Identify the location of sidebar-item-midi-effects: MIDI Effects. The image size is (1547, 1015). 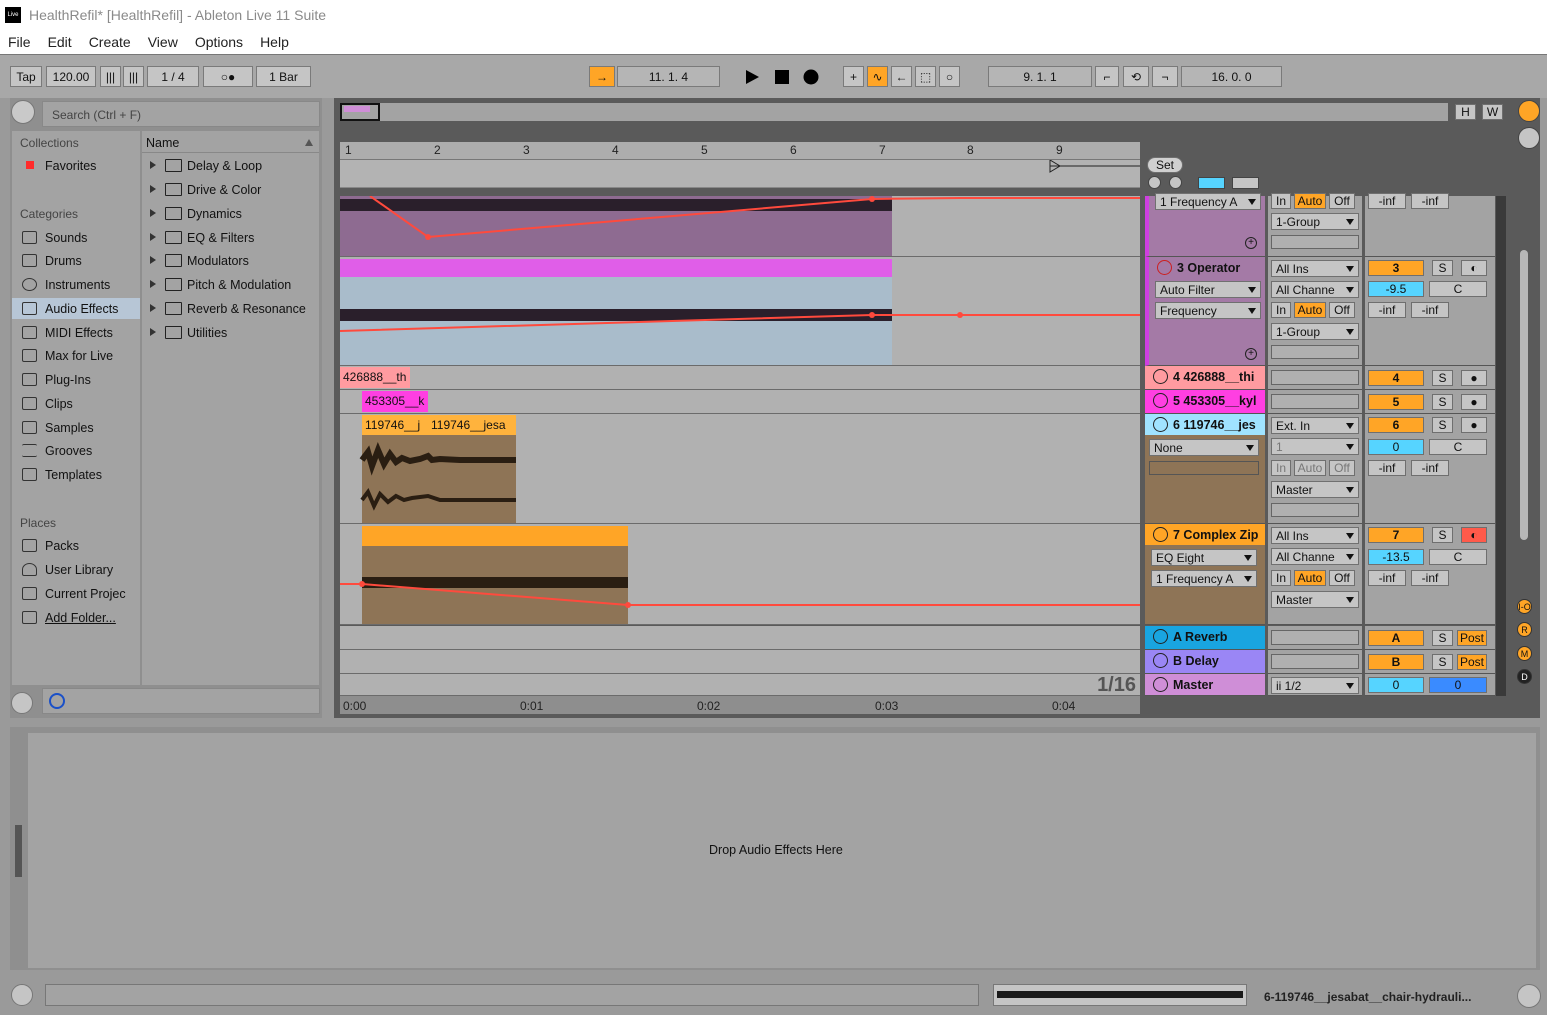
(76, 332).